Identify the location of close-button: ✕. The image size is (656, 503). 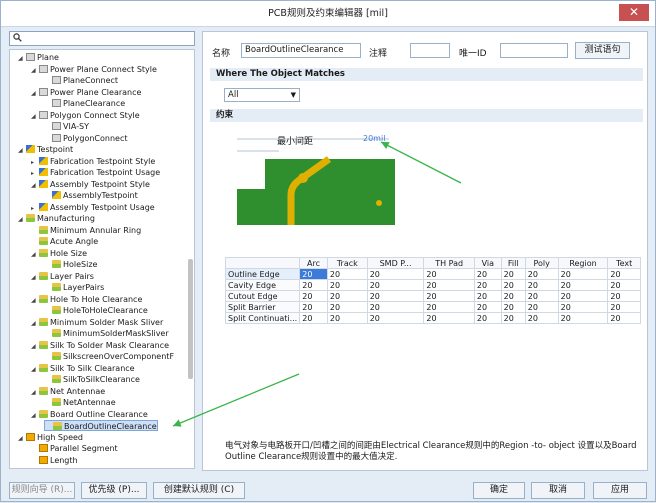
(634, 12).